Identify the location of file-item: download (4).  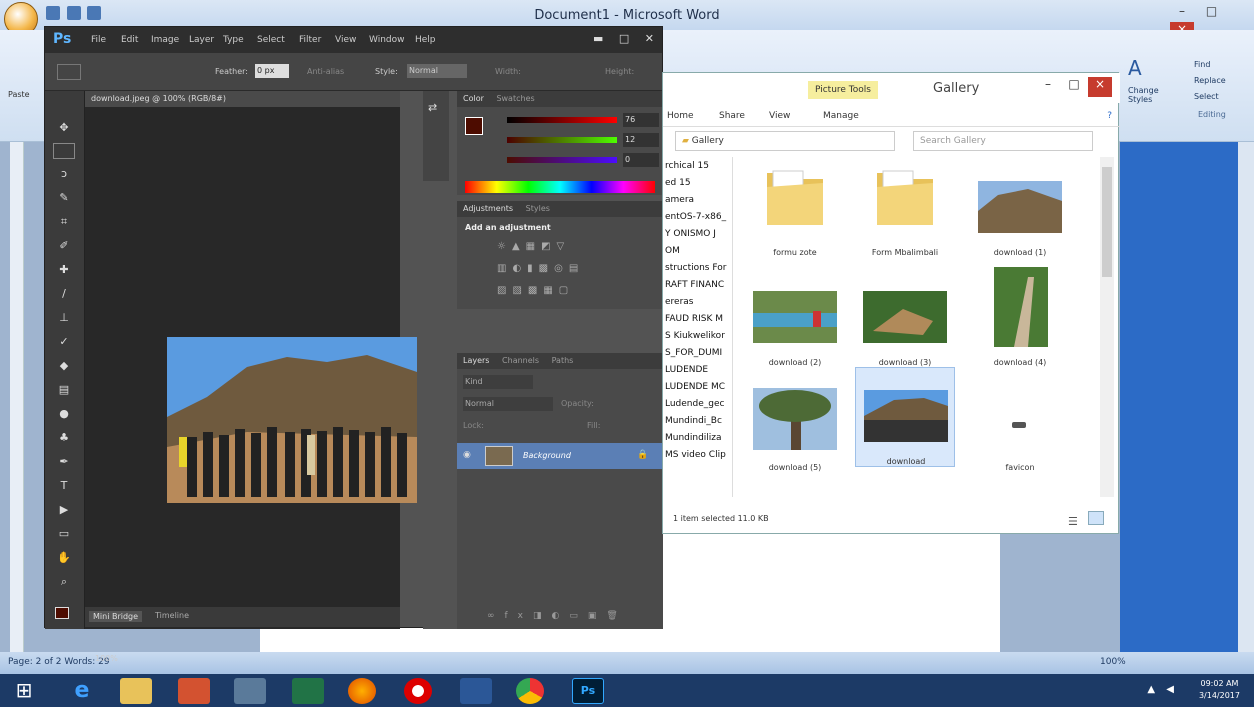
(1020, 317).